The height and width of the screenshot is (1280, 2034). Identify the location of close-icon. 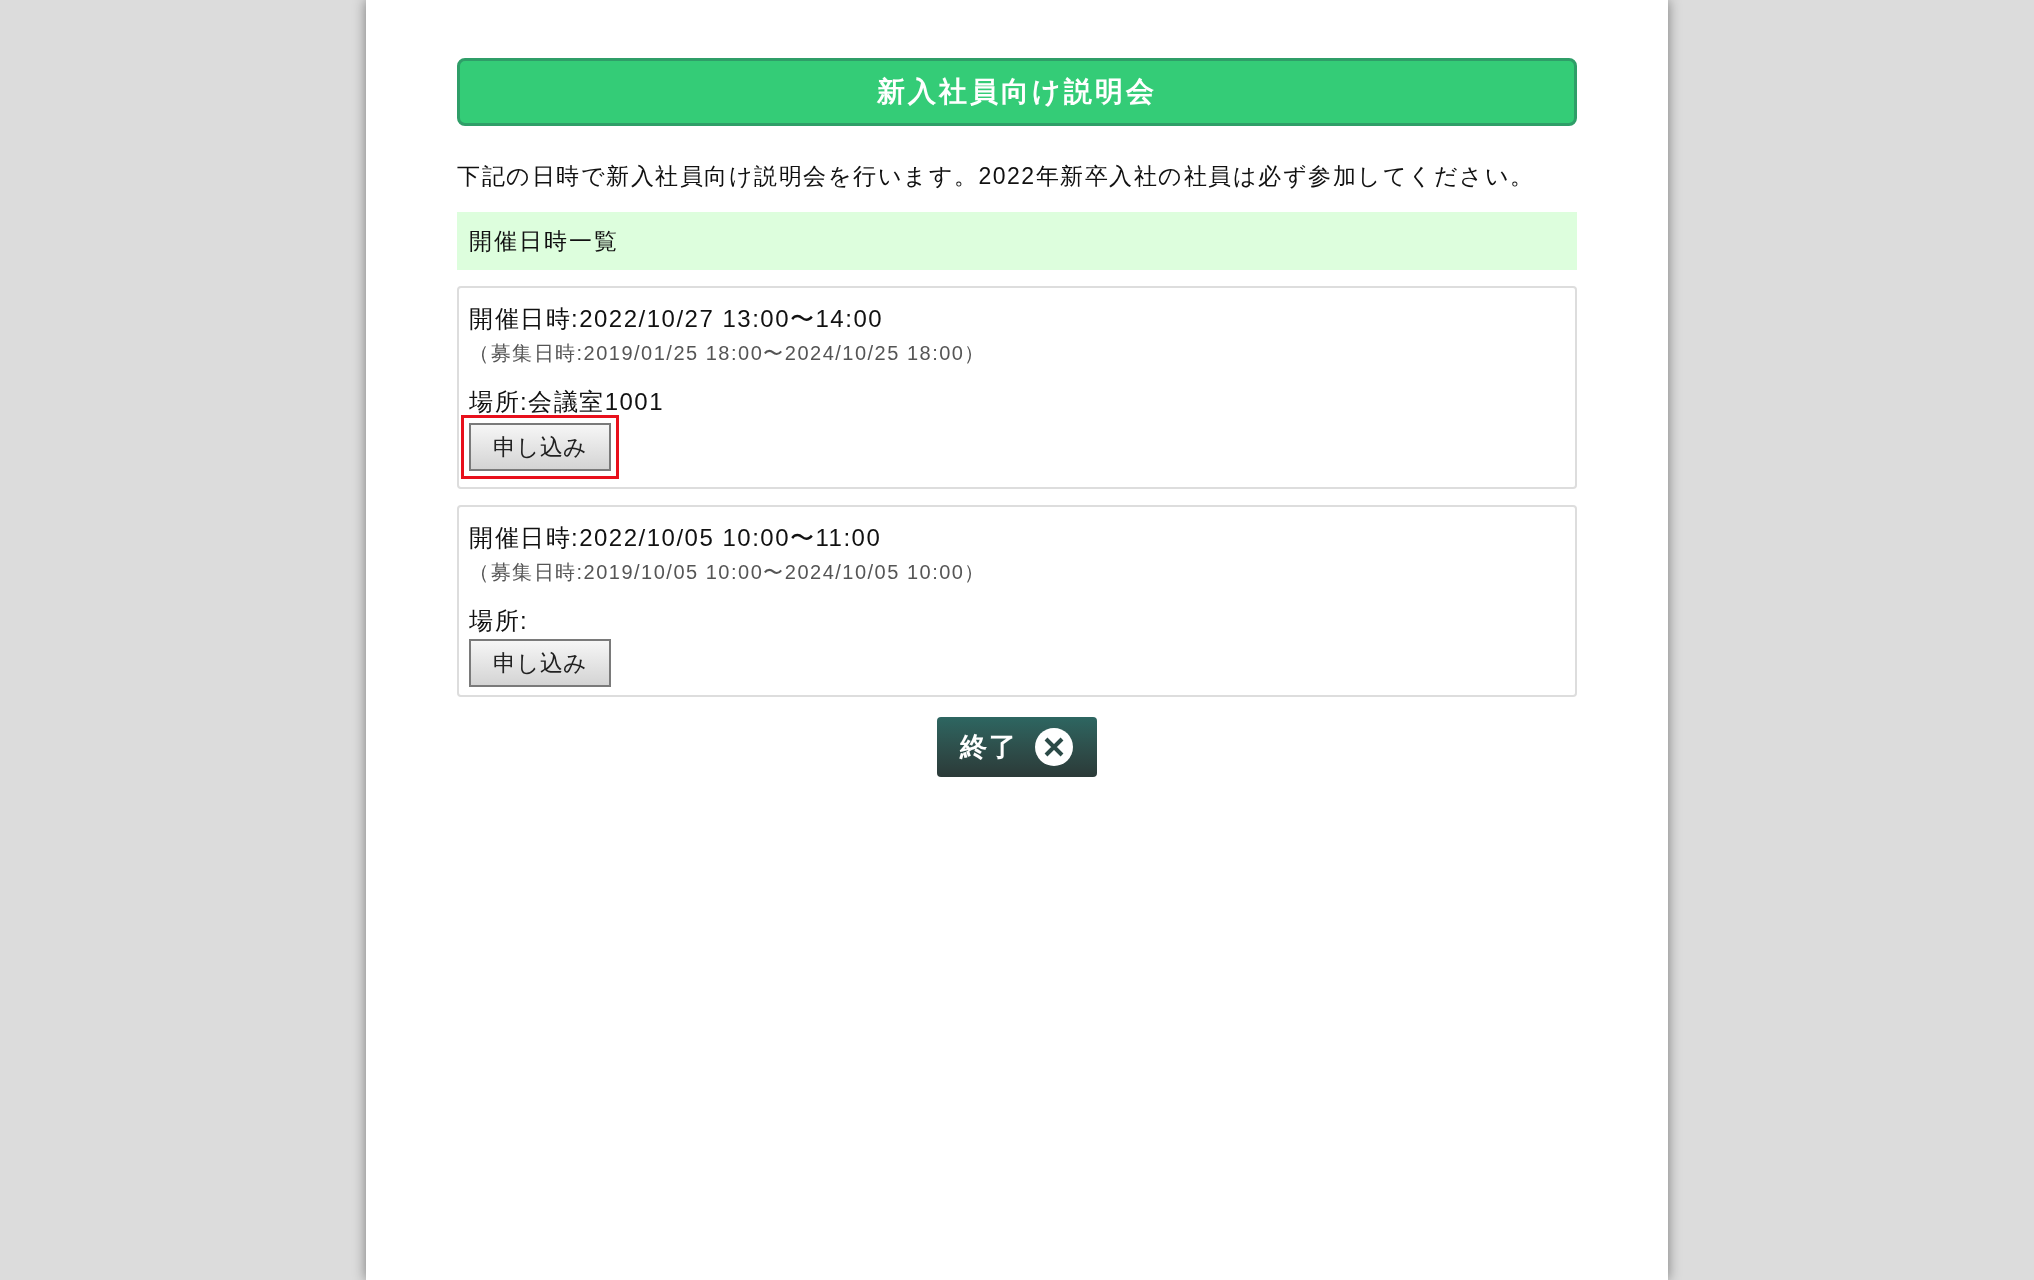
(1054, 747).